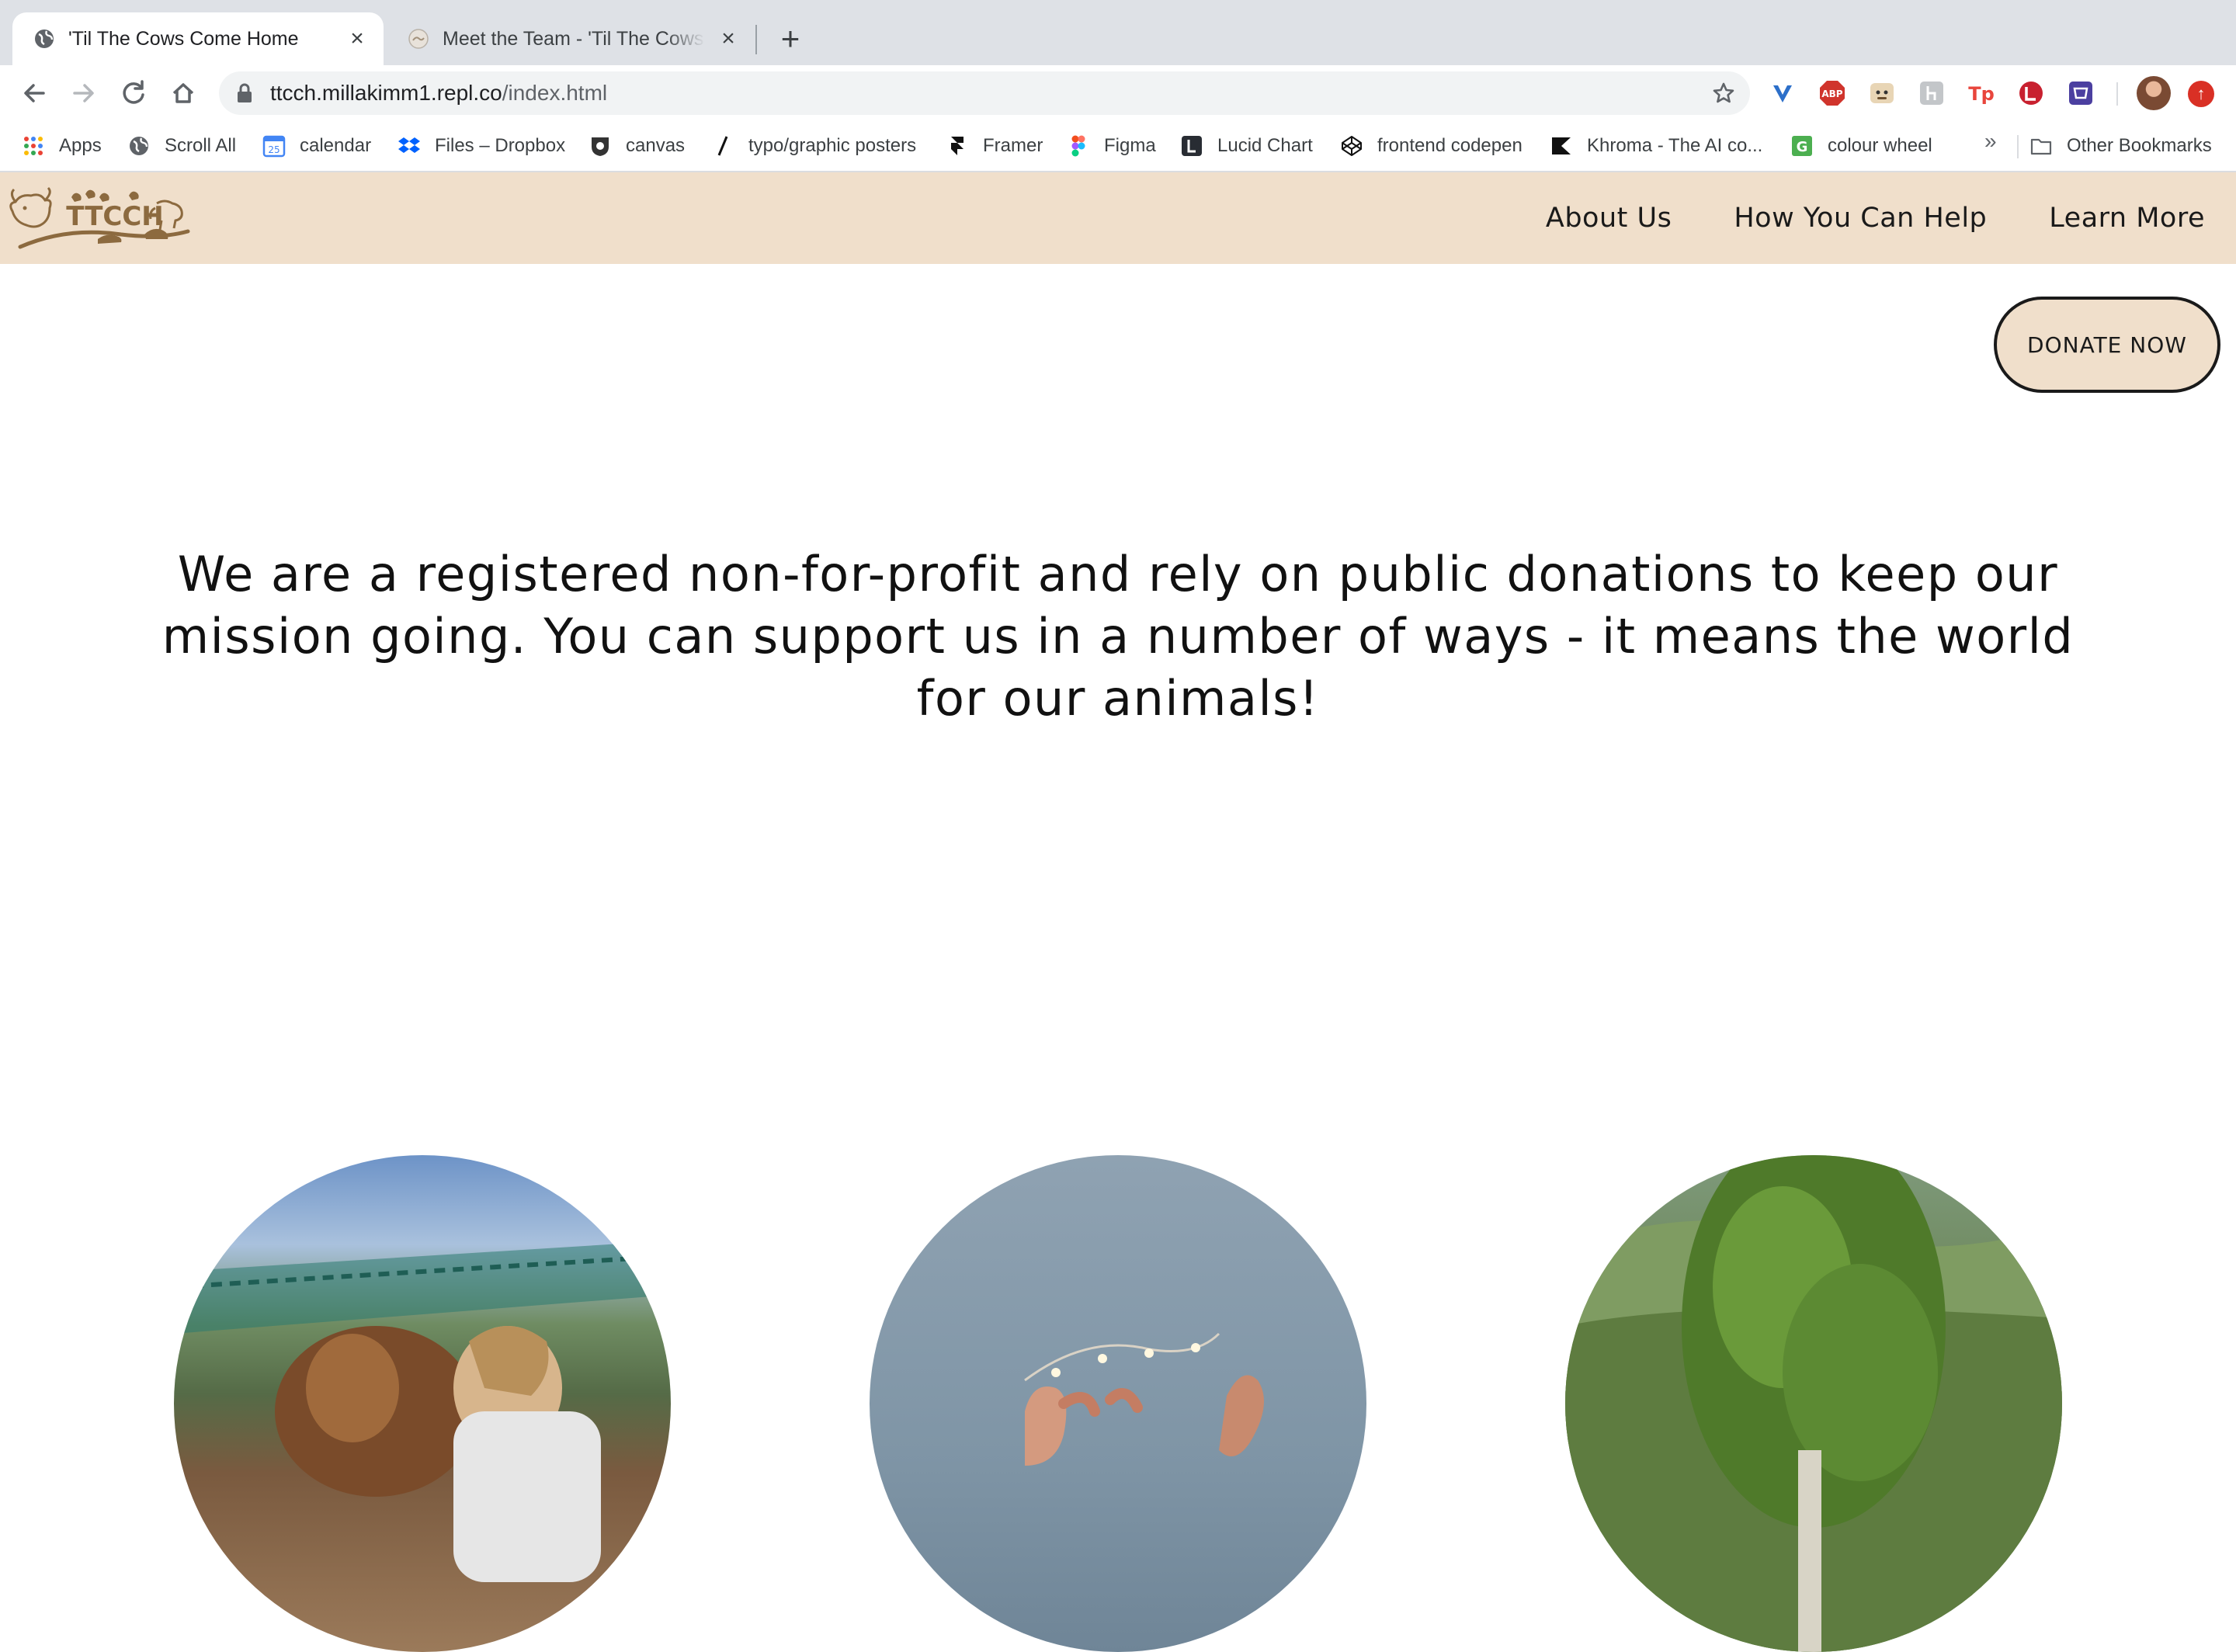 This screenshot has height=1652, width=2236. What do you see at coordinates (83, 93) in the screenshot?
I see `forward-arrow-icon` at bounding box center [83, 93].